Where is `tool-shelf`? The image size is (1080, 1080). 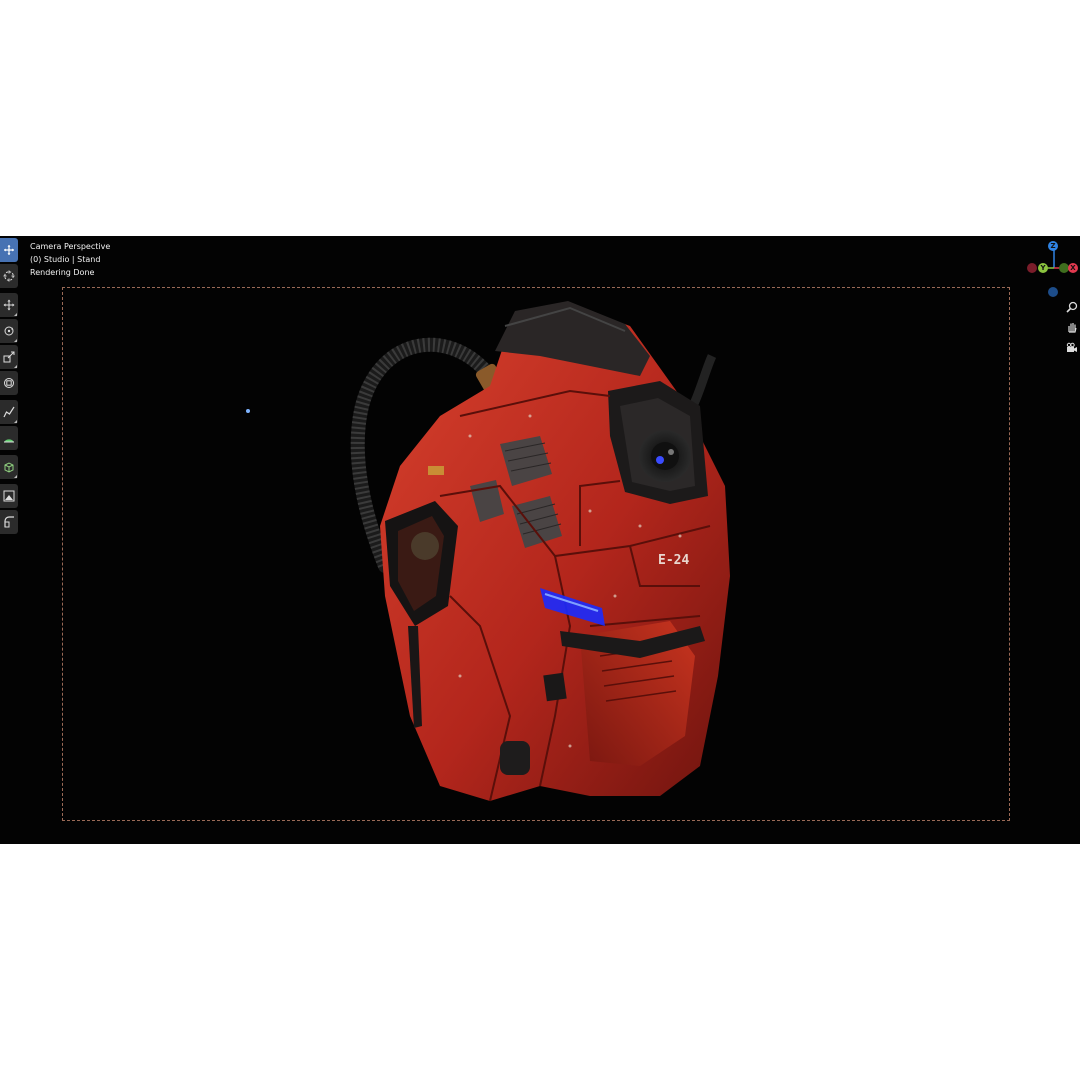 tool-shelf is located at coordinates (9, 387).